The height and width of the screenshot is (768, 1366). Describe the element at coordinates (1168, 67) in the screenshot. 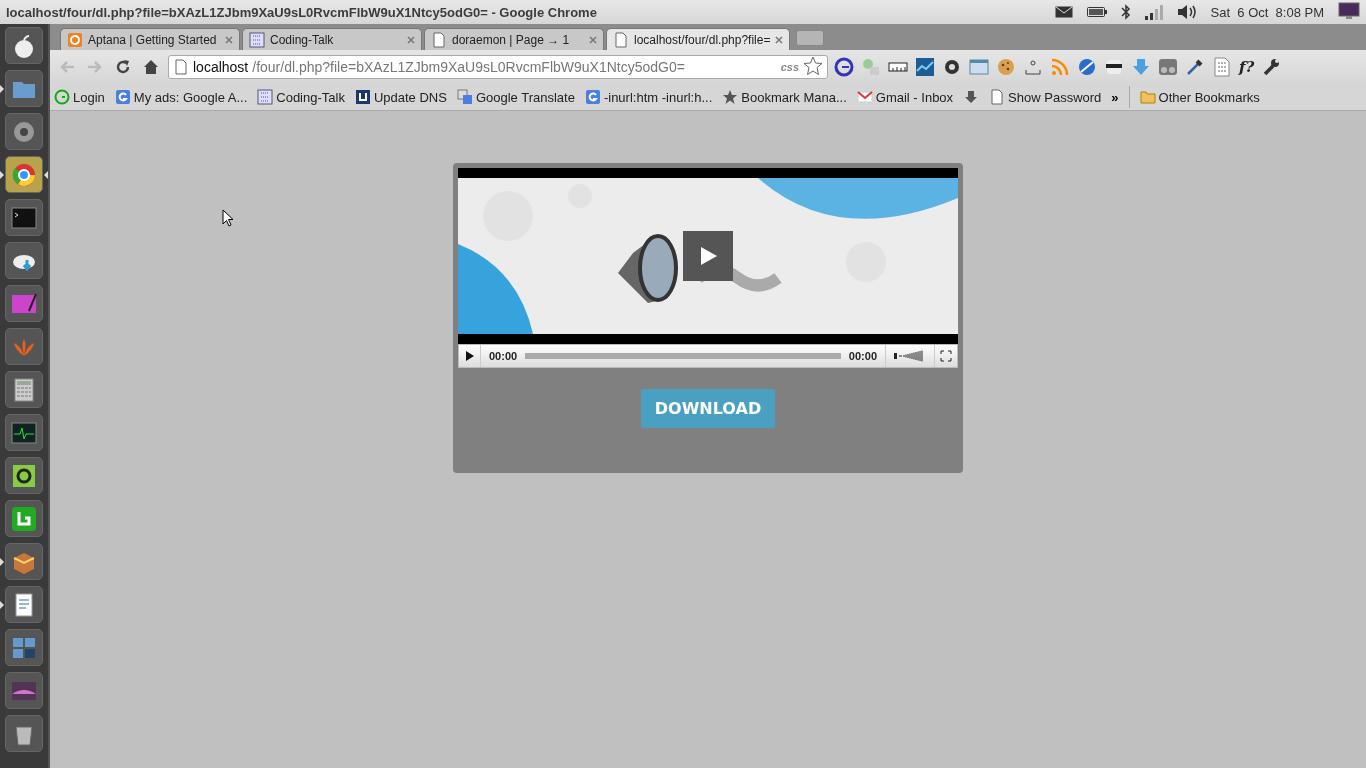

I see `two-dots-icon` at that location.